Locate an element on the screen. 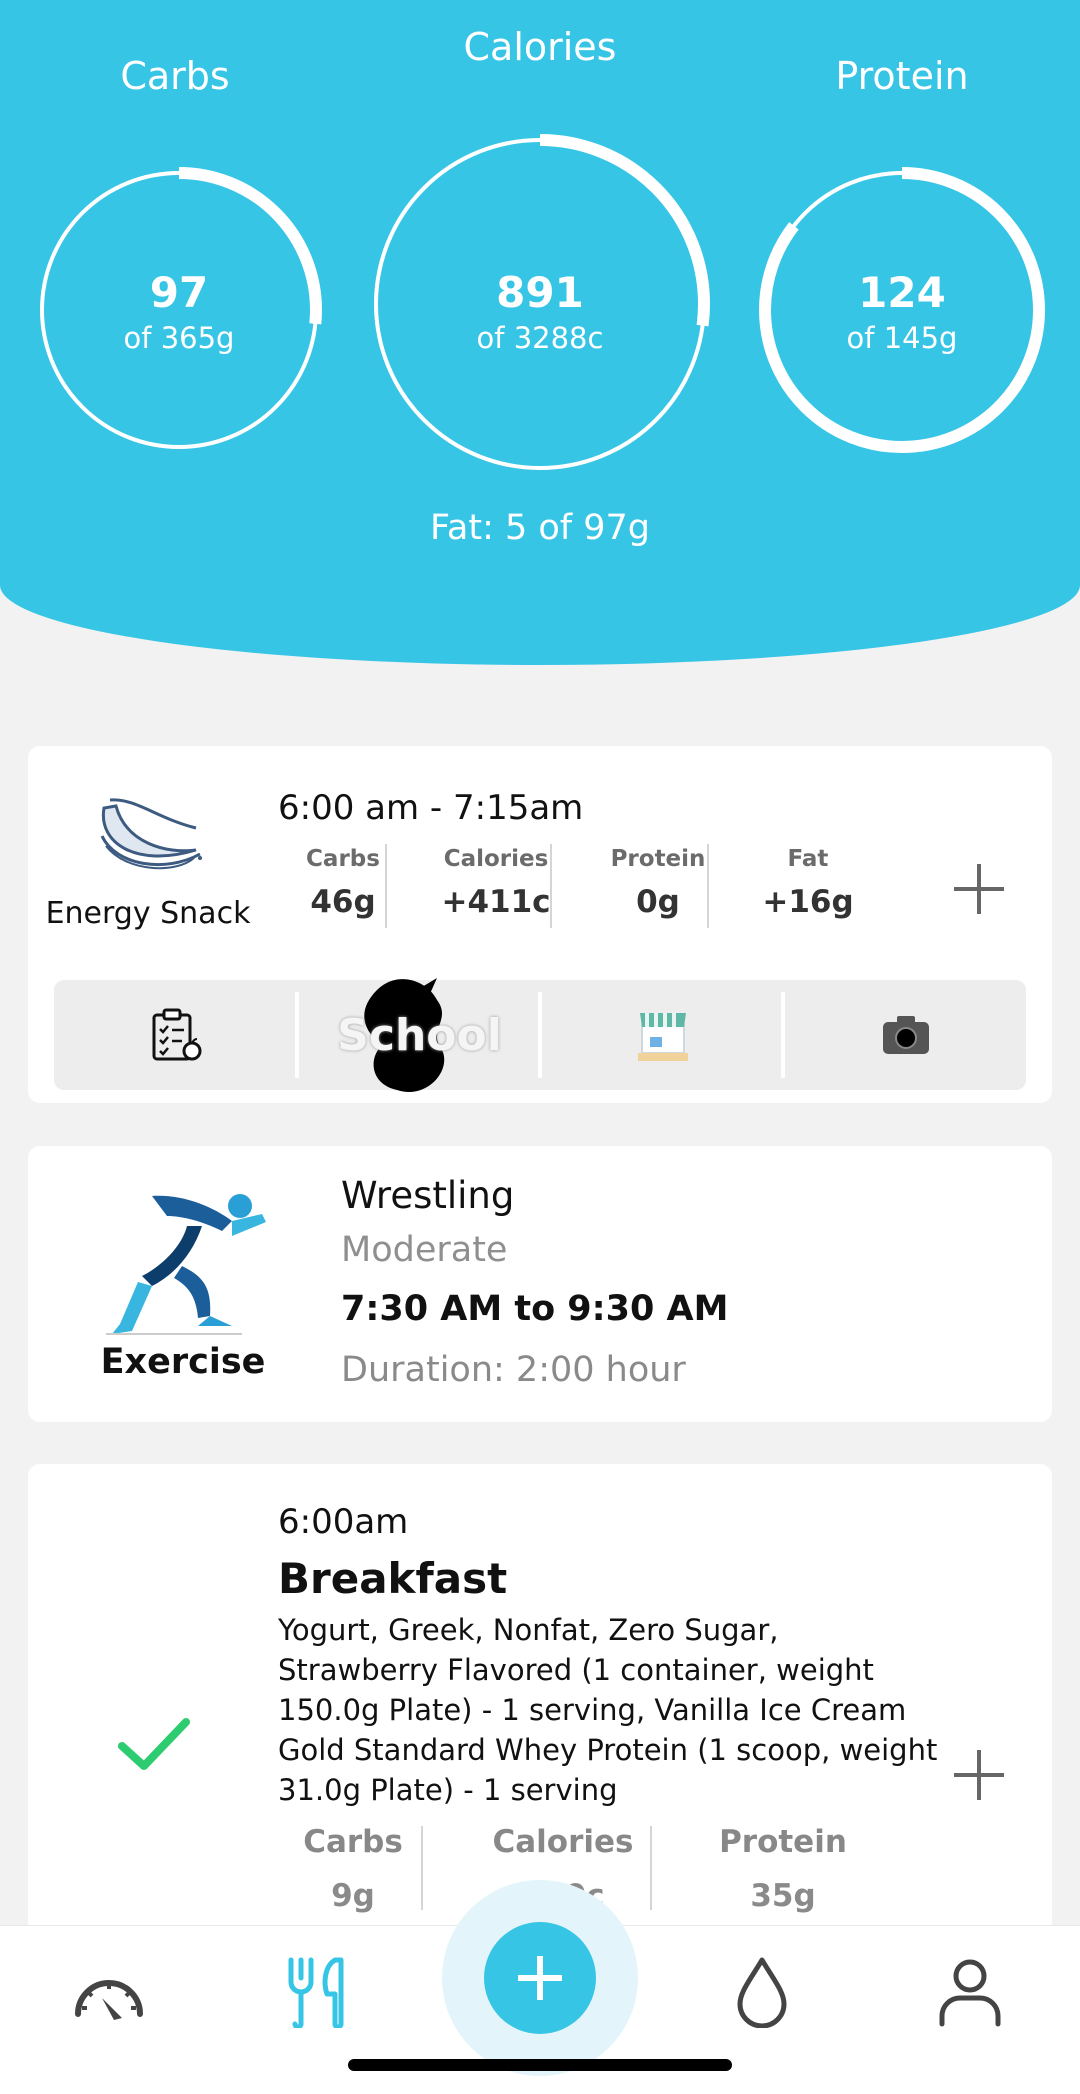 Image resolution: width=1080 pixels, height=2094 pixels. snack-action-bar: School is located at coordinates (540, 1035).